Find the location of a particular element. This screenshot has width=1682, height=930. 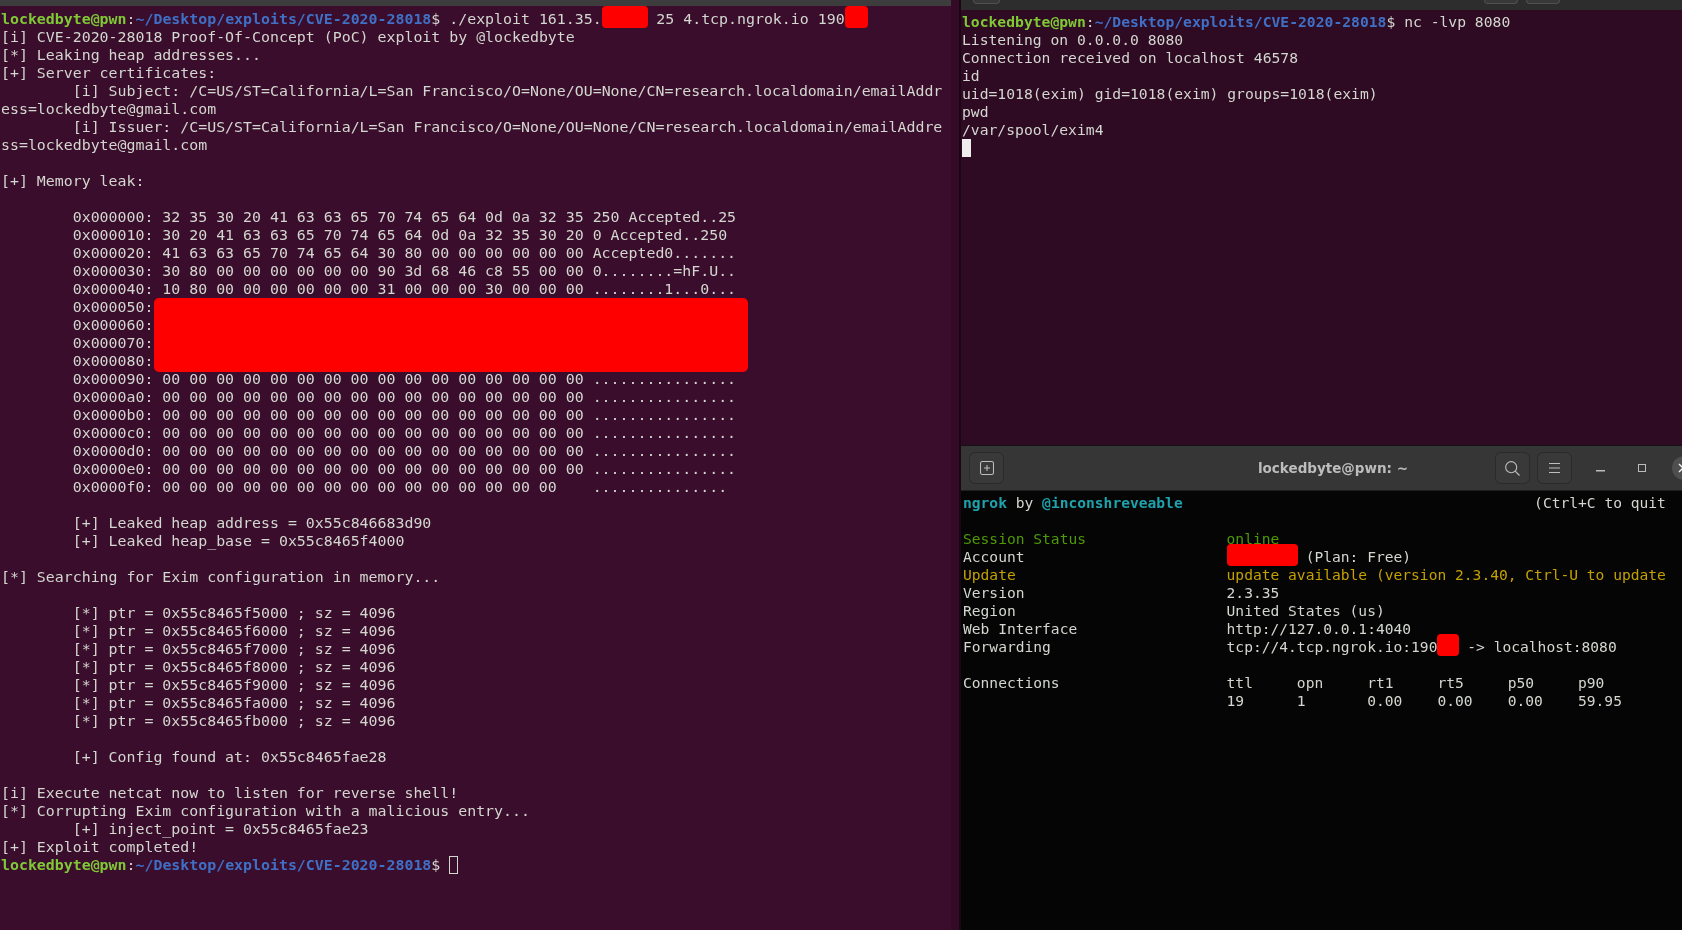

status-label: Web Interface is located at coordinates (1020, 629).